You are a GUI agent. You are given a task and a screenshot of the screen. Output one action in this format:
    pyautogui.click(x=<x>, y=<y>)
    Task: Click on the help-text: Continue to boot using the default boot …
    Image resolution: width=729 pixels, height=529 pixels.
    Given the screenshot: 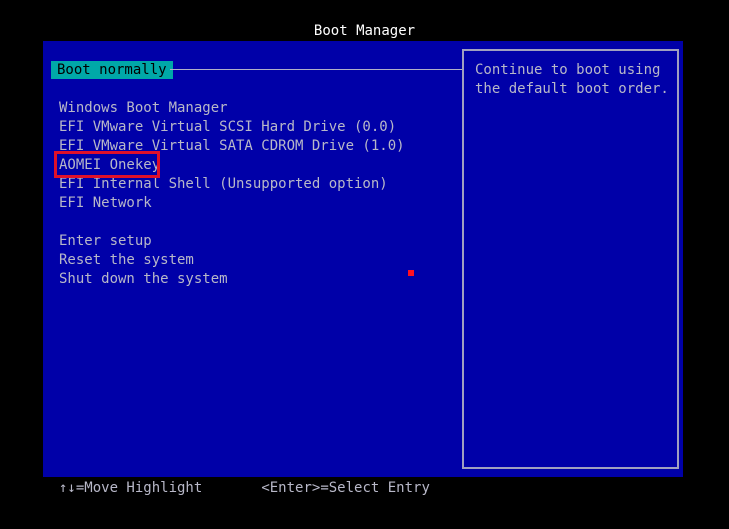 What is the action you would take?
    pyautogui.click(x=572, y=79)
    